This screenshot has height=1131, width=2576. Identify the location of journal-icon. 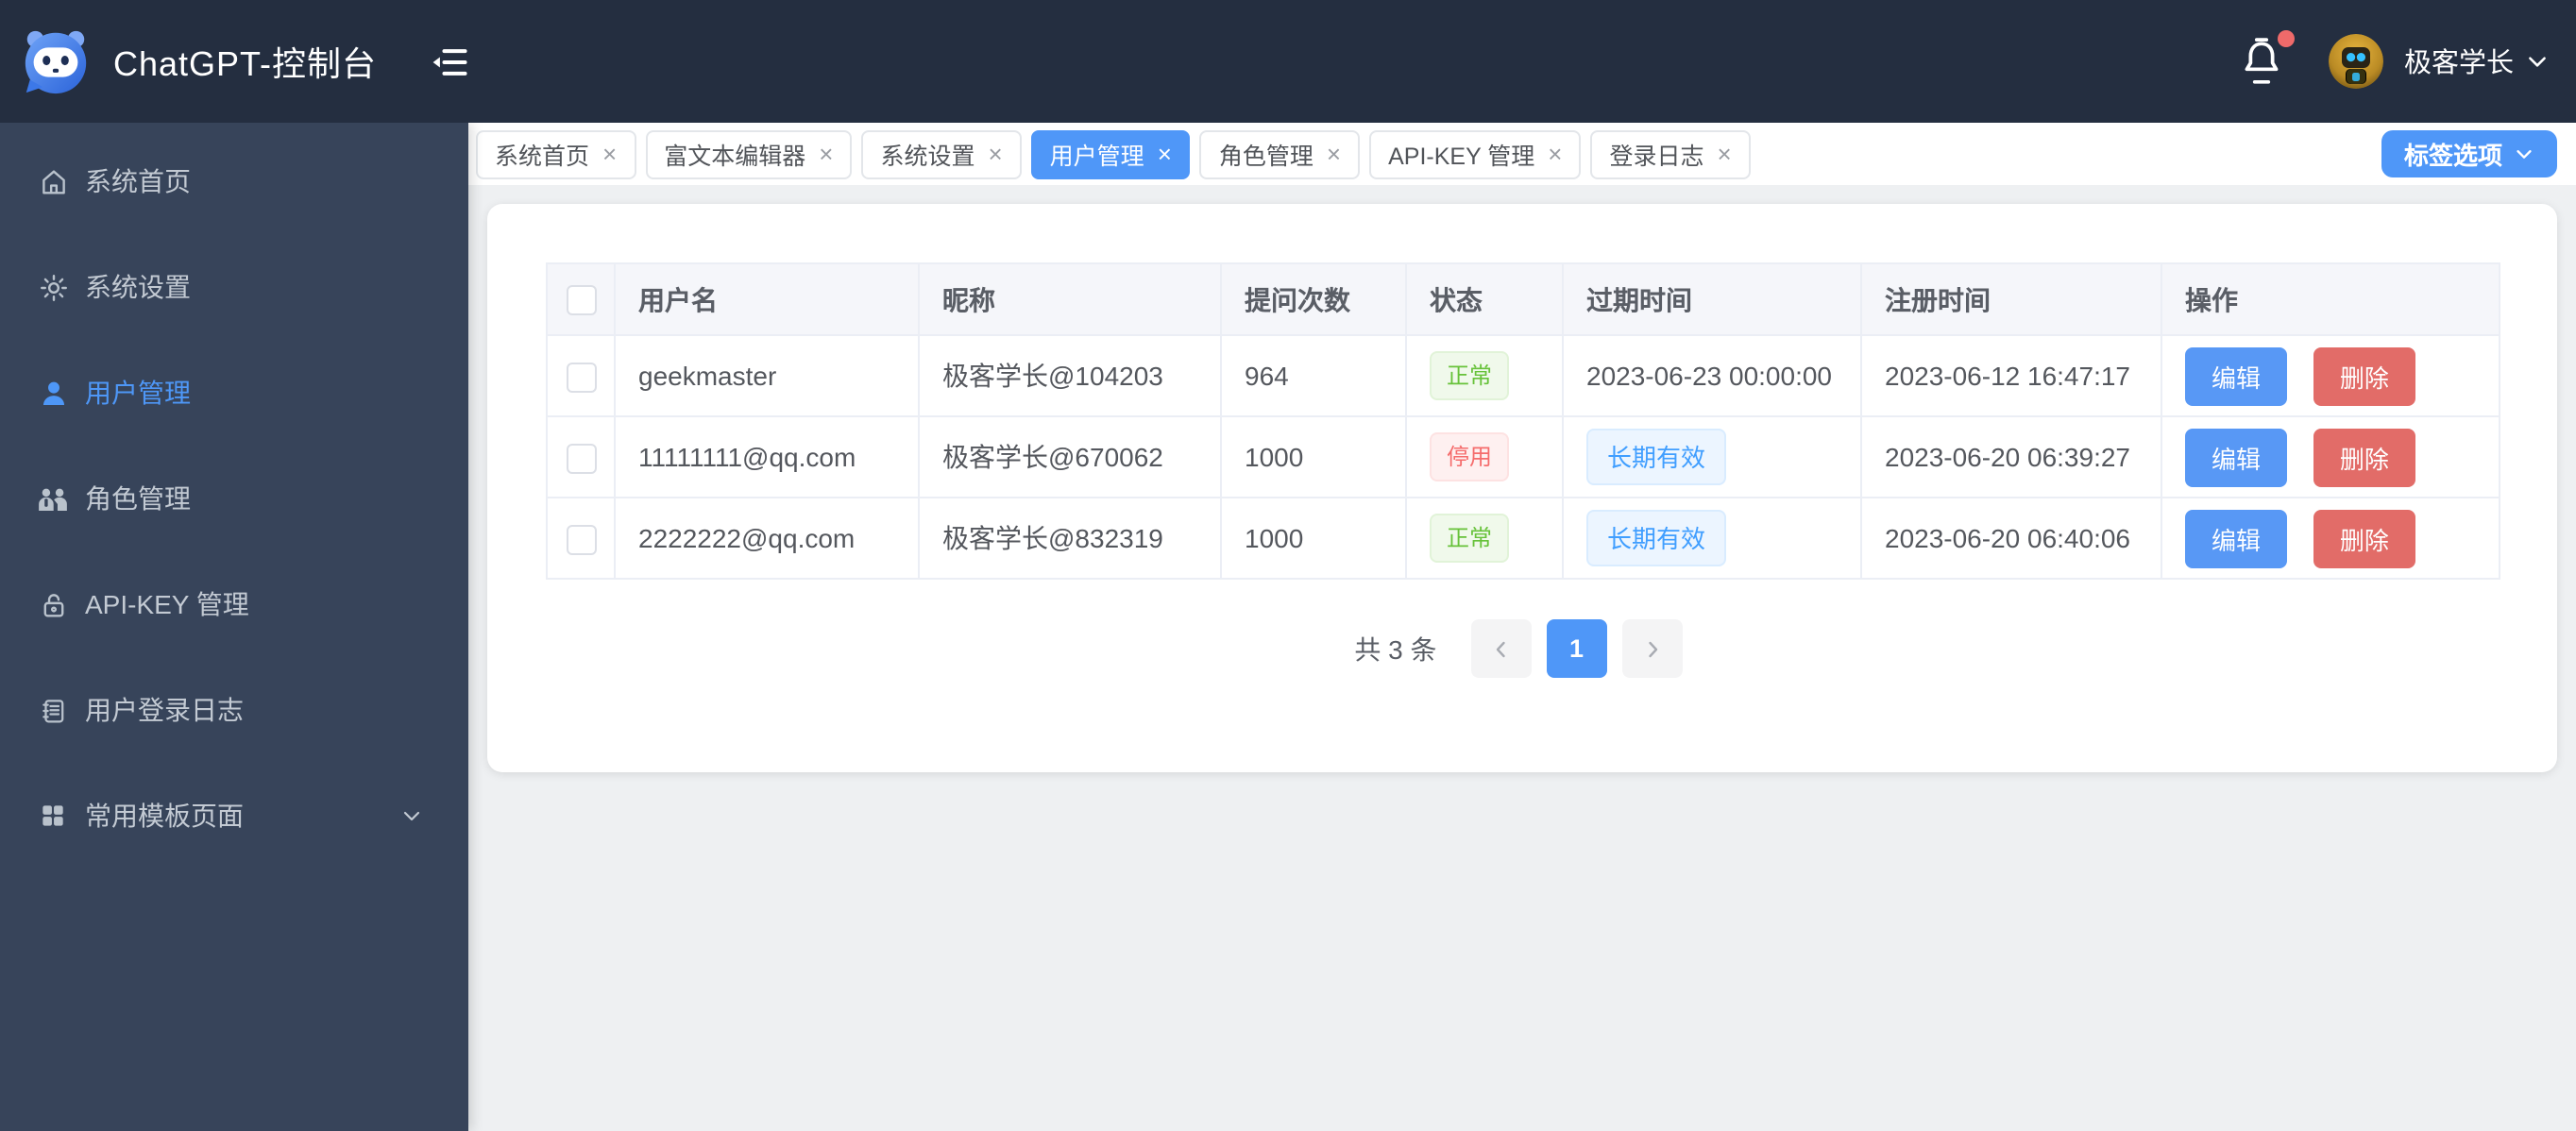
(53, 710).